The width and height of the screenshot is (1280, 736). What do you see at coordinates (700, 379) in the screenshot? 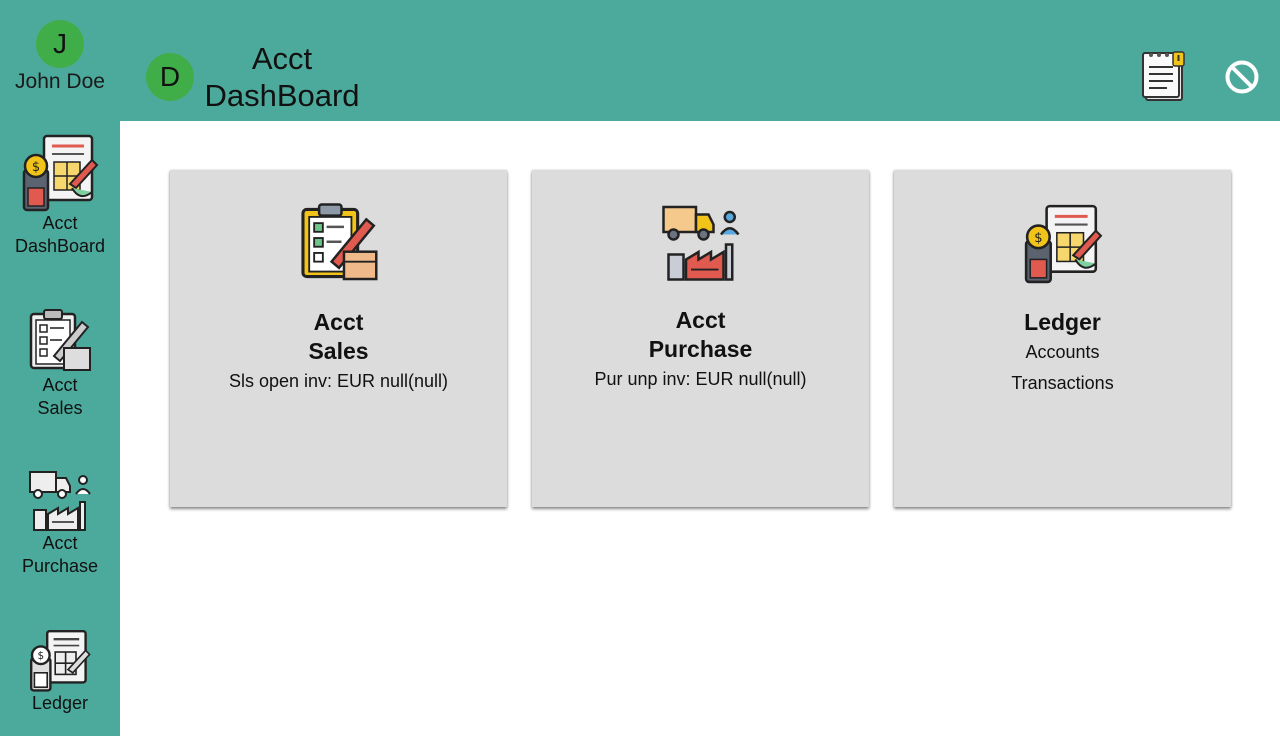
I see `card-text: Pur unp inv: EUR null(null)` at bounding box center [700, 379].